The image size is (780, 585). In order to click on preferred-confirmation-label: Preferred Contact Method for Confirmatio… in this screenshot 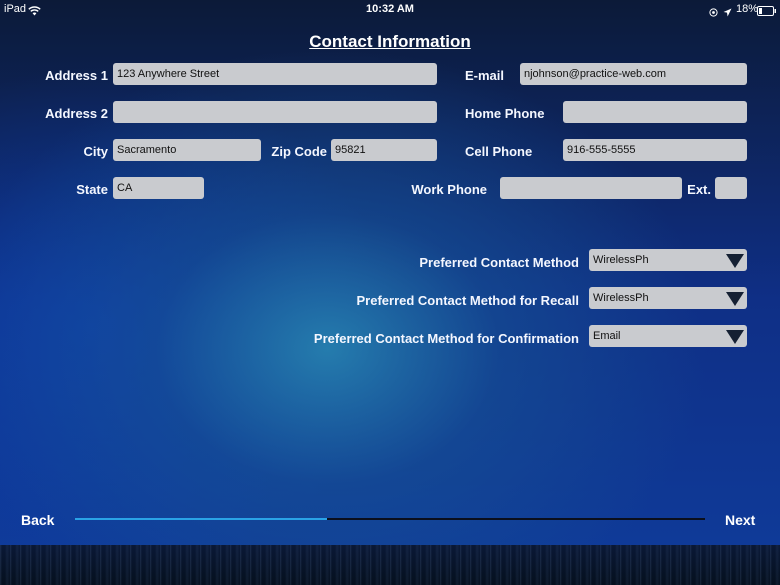, I will do `click(446, 338)`.